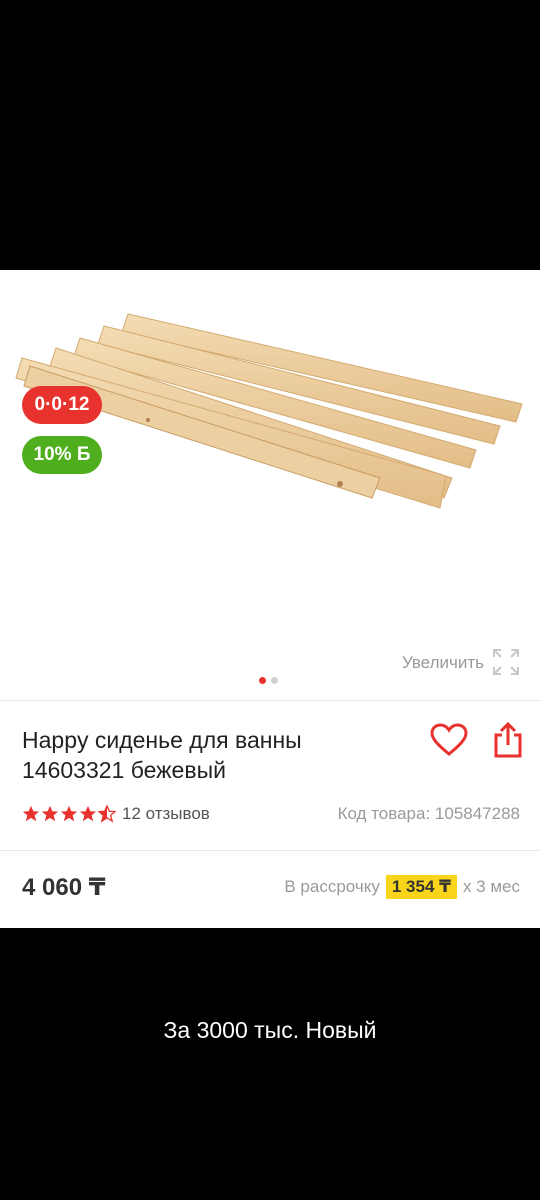  Describe the element at coordinates (270, 1030) in the screenshot. I see `caption-text: За 3000 тыс. Новый` at that location.